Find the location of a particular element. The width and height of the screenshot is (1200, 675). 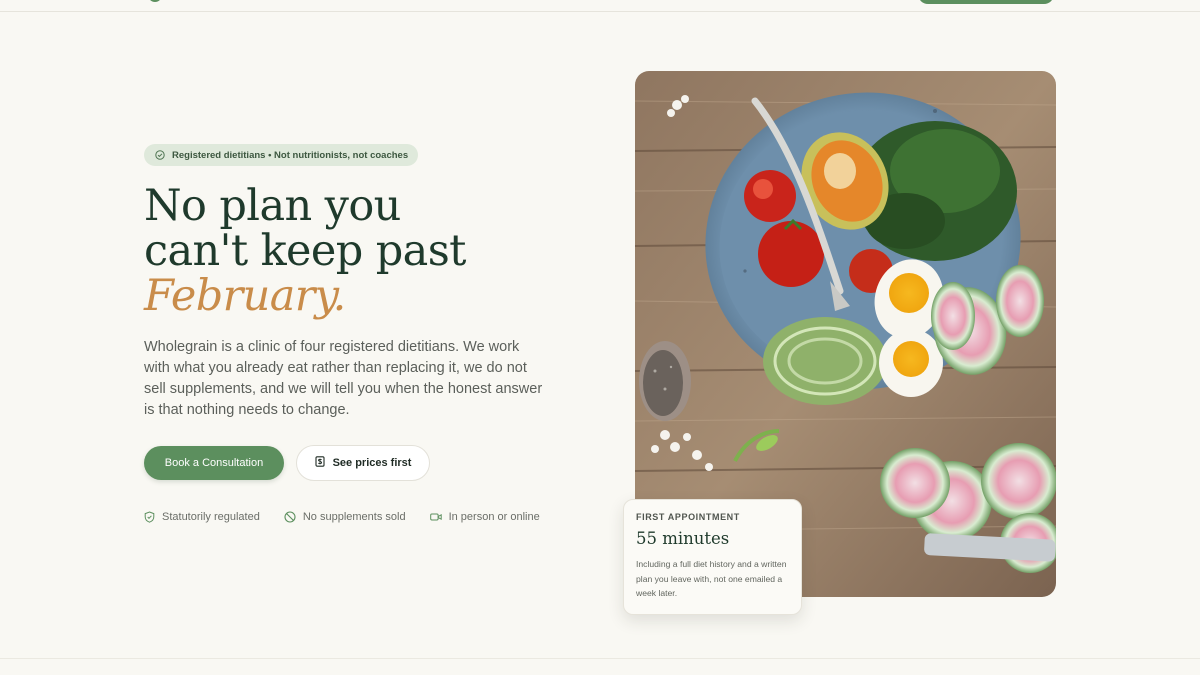

logo is located at coordinates (155, 1).